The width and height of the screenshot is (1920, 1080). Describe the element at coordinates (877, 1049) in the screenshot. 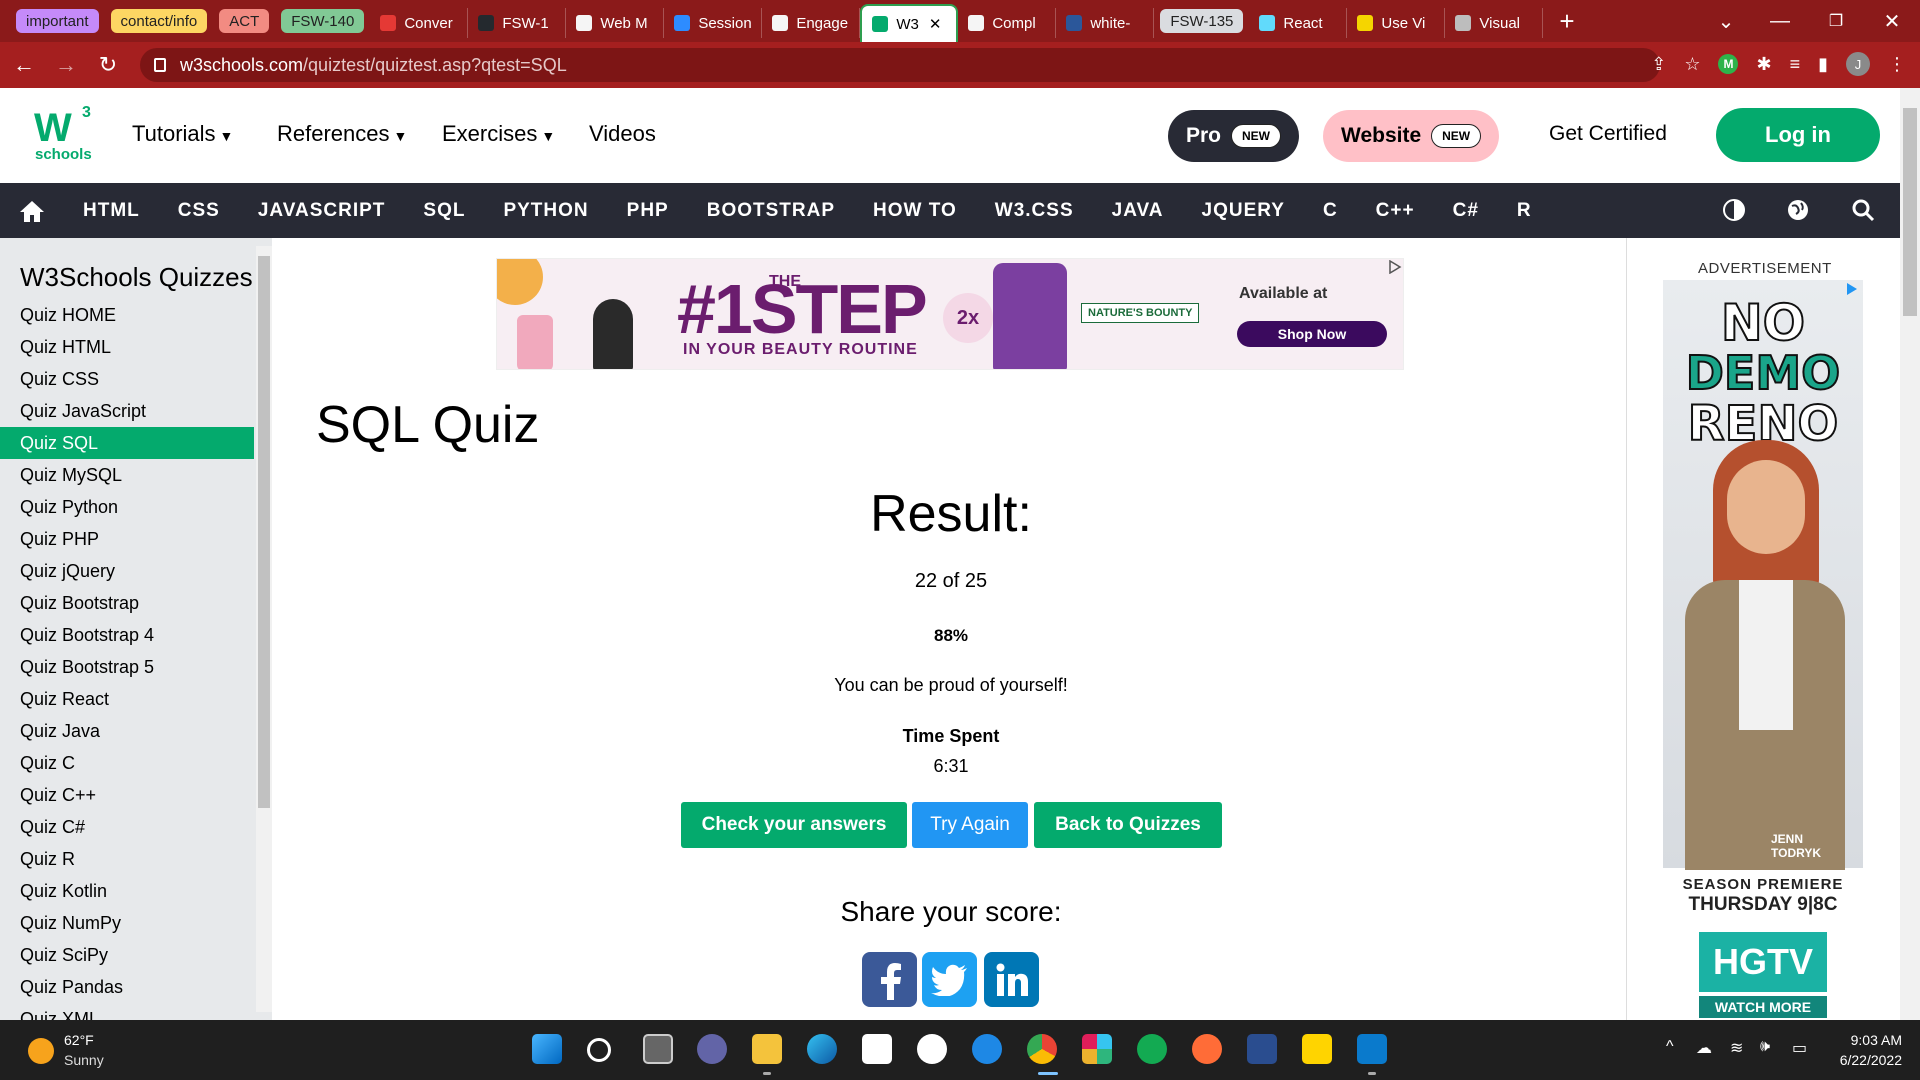

I see `store-icon` at that location.